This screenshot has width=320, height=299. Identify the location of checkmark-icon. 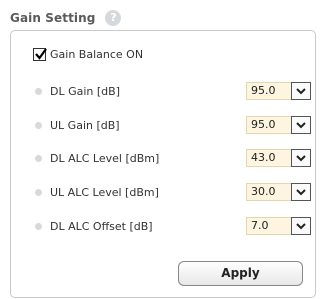
(41, 54).